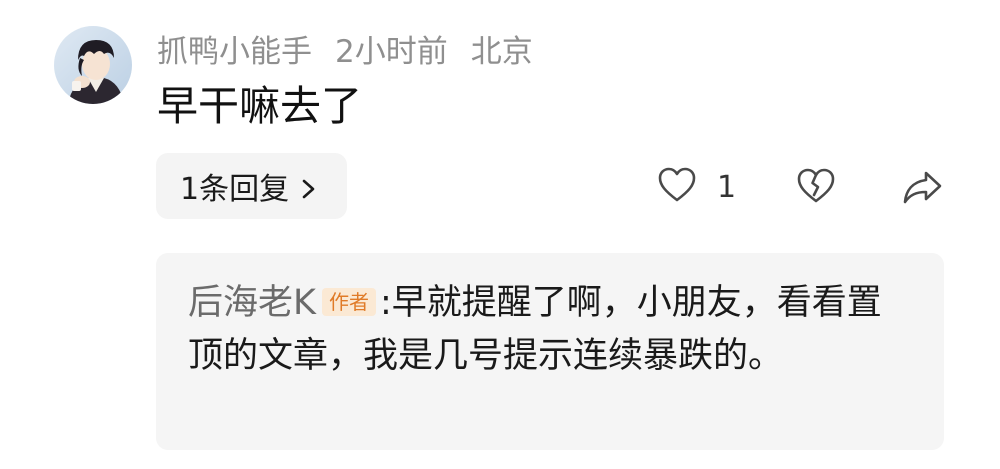 This screenshot has width=1000, height=469. What do you see at coordinates (234, 48) in the screenshot?
I see `comment-author-name: 抓鸭小能手` at bounding box center [234, 48].